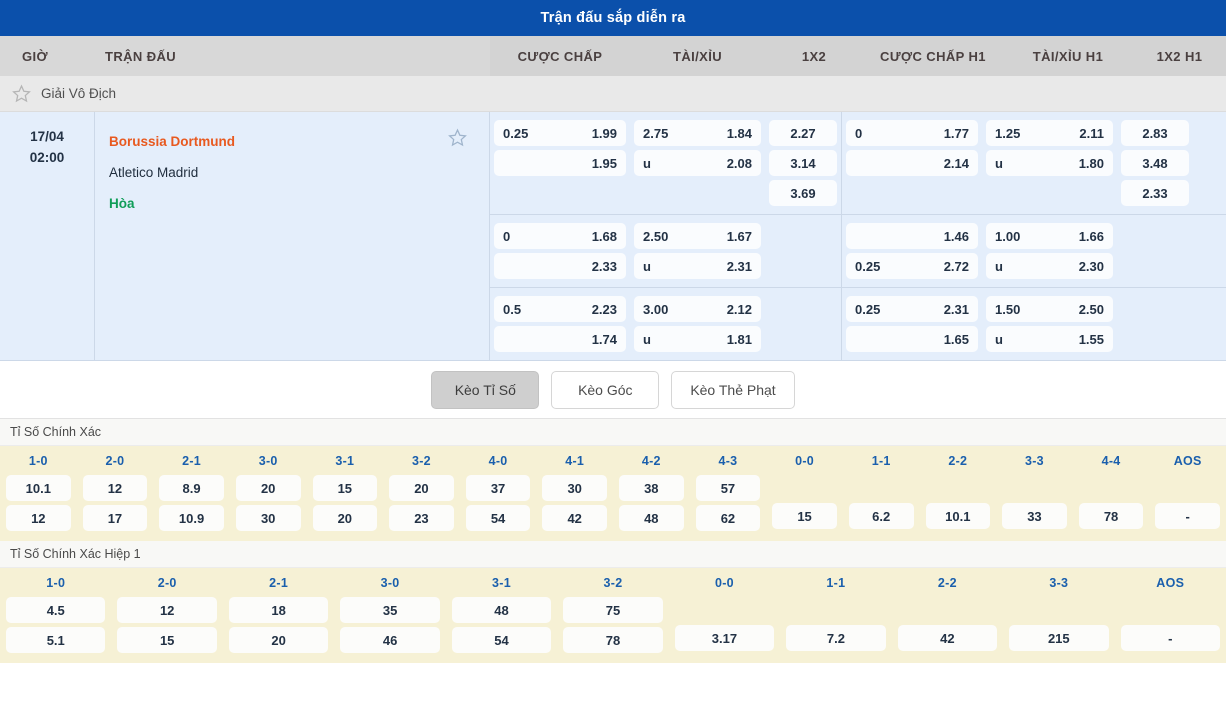  I want to click on odds-price: 1.66, so click(1091, 236).